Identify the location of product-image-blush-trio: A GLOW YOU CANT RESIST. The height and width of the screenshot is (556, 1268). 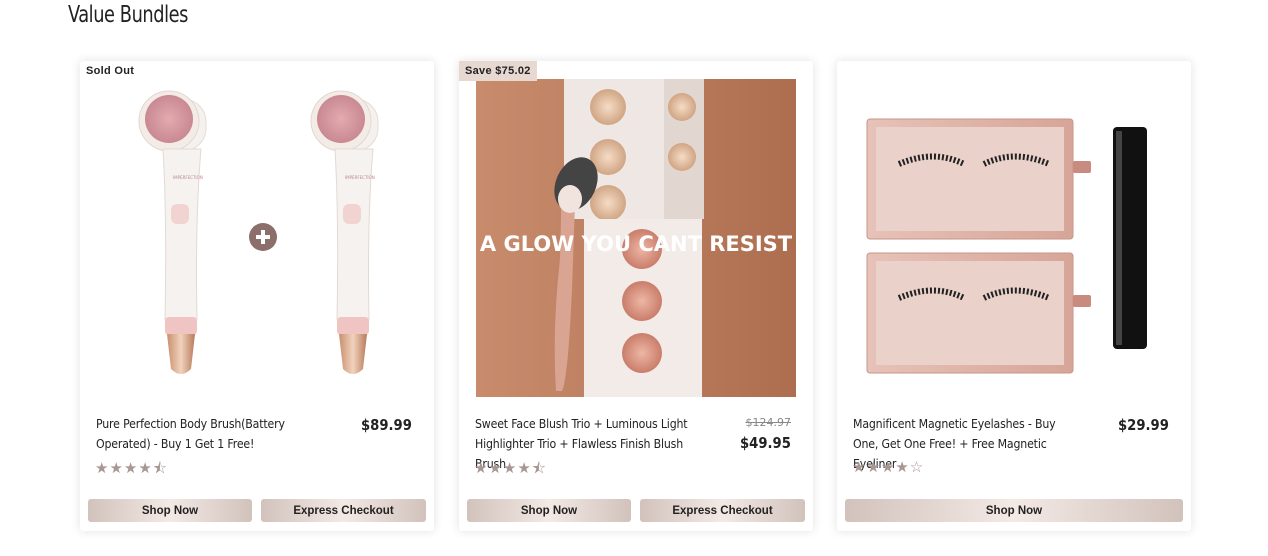
(636, 238).